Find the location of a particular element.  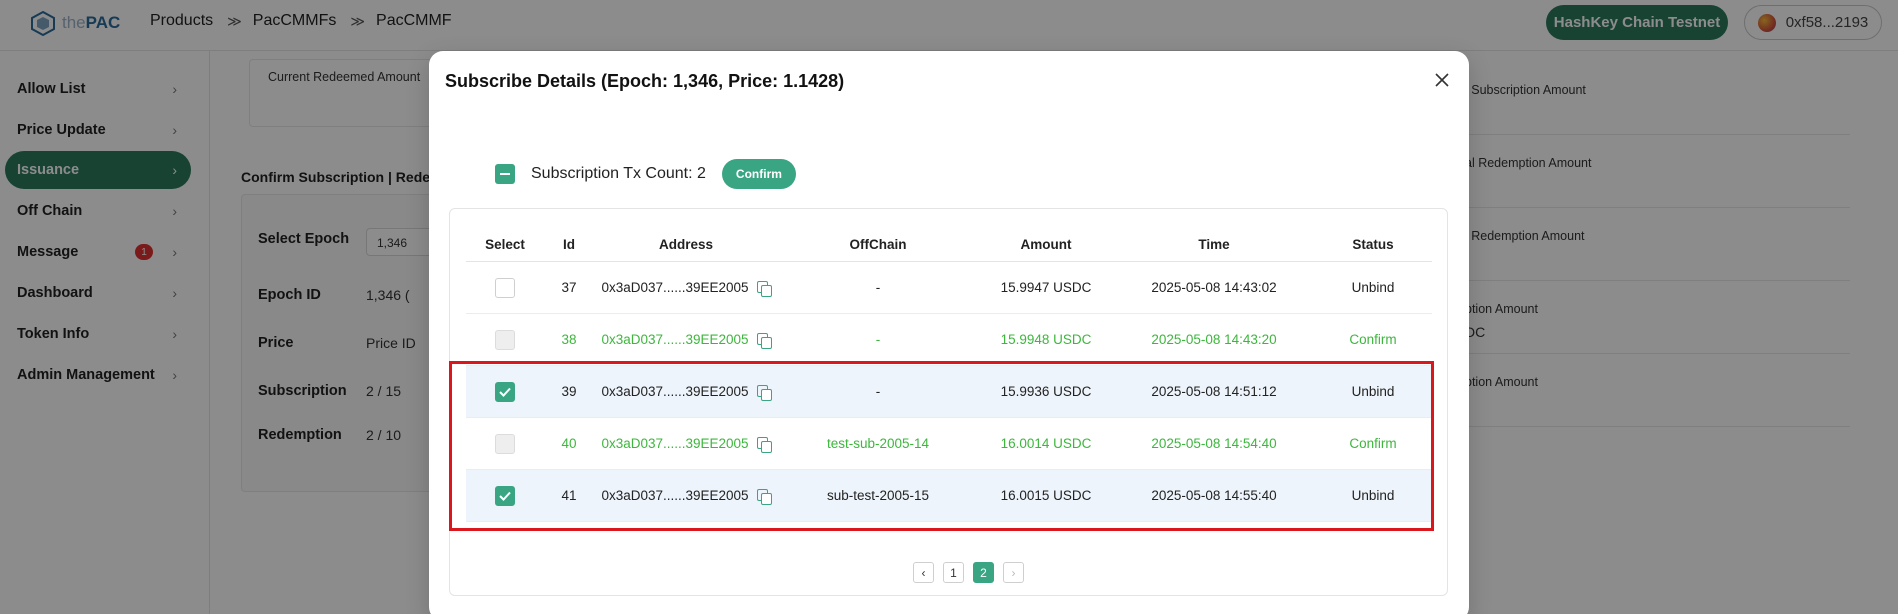

column-header-offchain: OffChain is located at coordinates (878, 244).